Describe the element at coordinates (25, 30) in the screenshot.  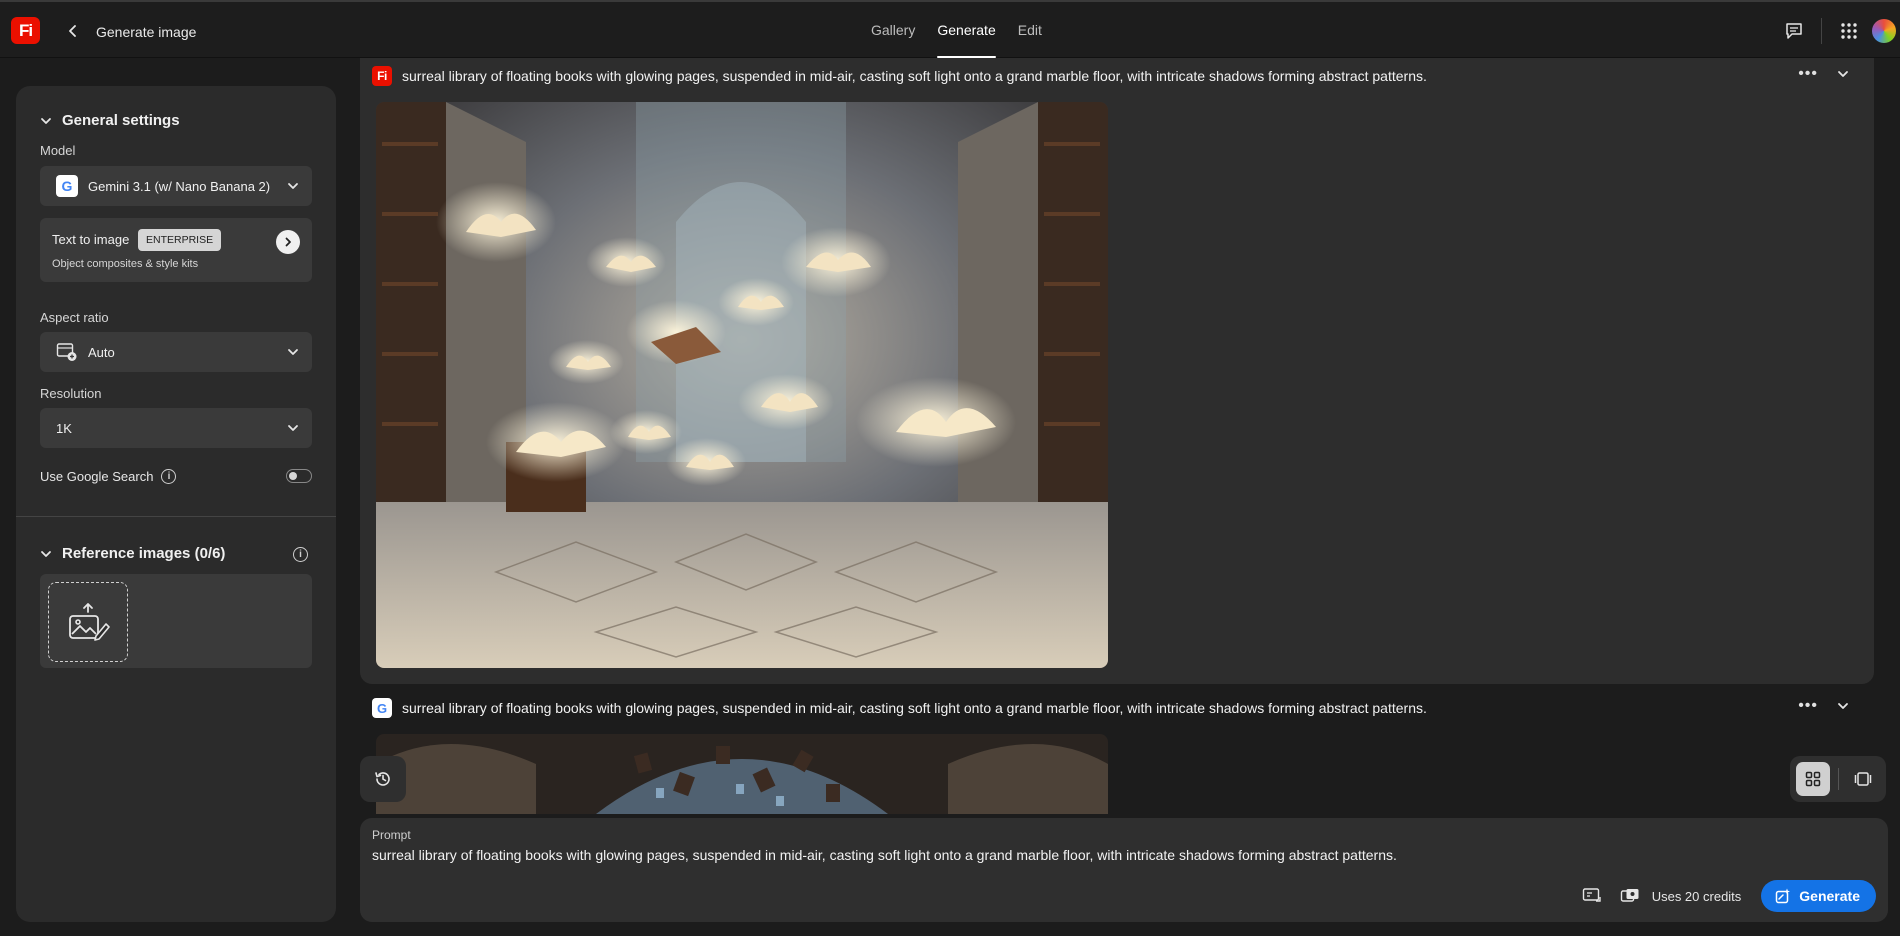
I see `firefly-logo: Fi` at that location.